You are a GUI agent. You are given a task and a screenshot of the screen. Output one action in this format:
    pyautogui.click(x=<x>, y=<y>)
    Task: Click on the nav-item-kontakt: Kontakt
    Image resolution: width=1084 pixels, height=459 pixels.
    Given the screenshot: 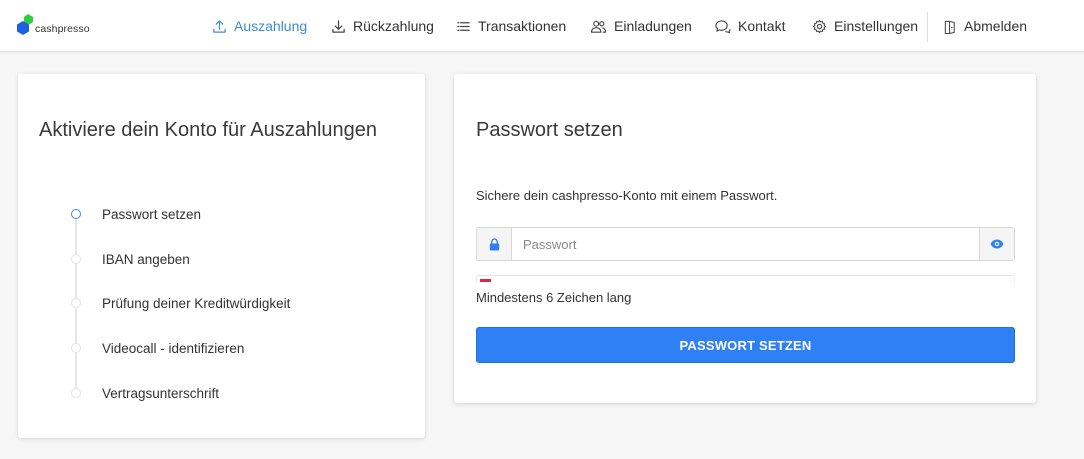 What is the action you would take?
    pyautogui.click(x=749, y=26)
    